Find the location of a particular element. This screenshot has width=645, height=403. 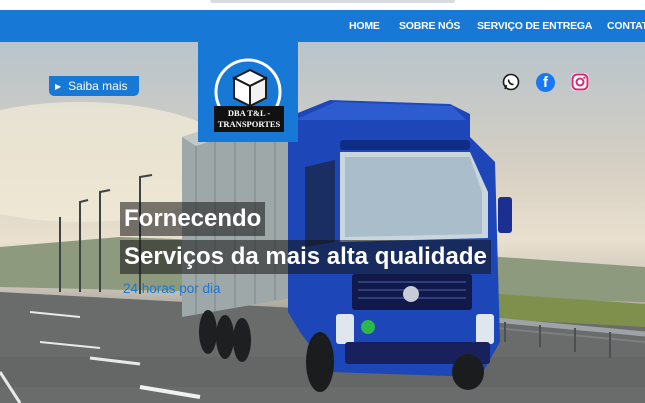

browser-top-strip is located at coordinates (322, 5).